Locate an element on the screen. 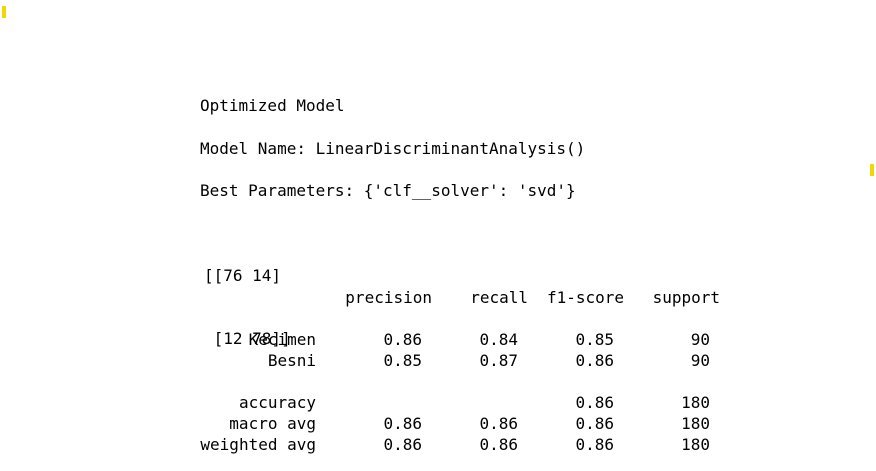 This screenshot has width=876, height=471. column-header-recall: recall is located at coordinates (499, 297).